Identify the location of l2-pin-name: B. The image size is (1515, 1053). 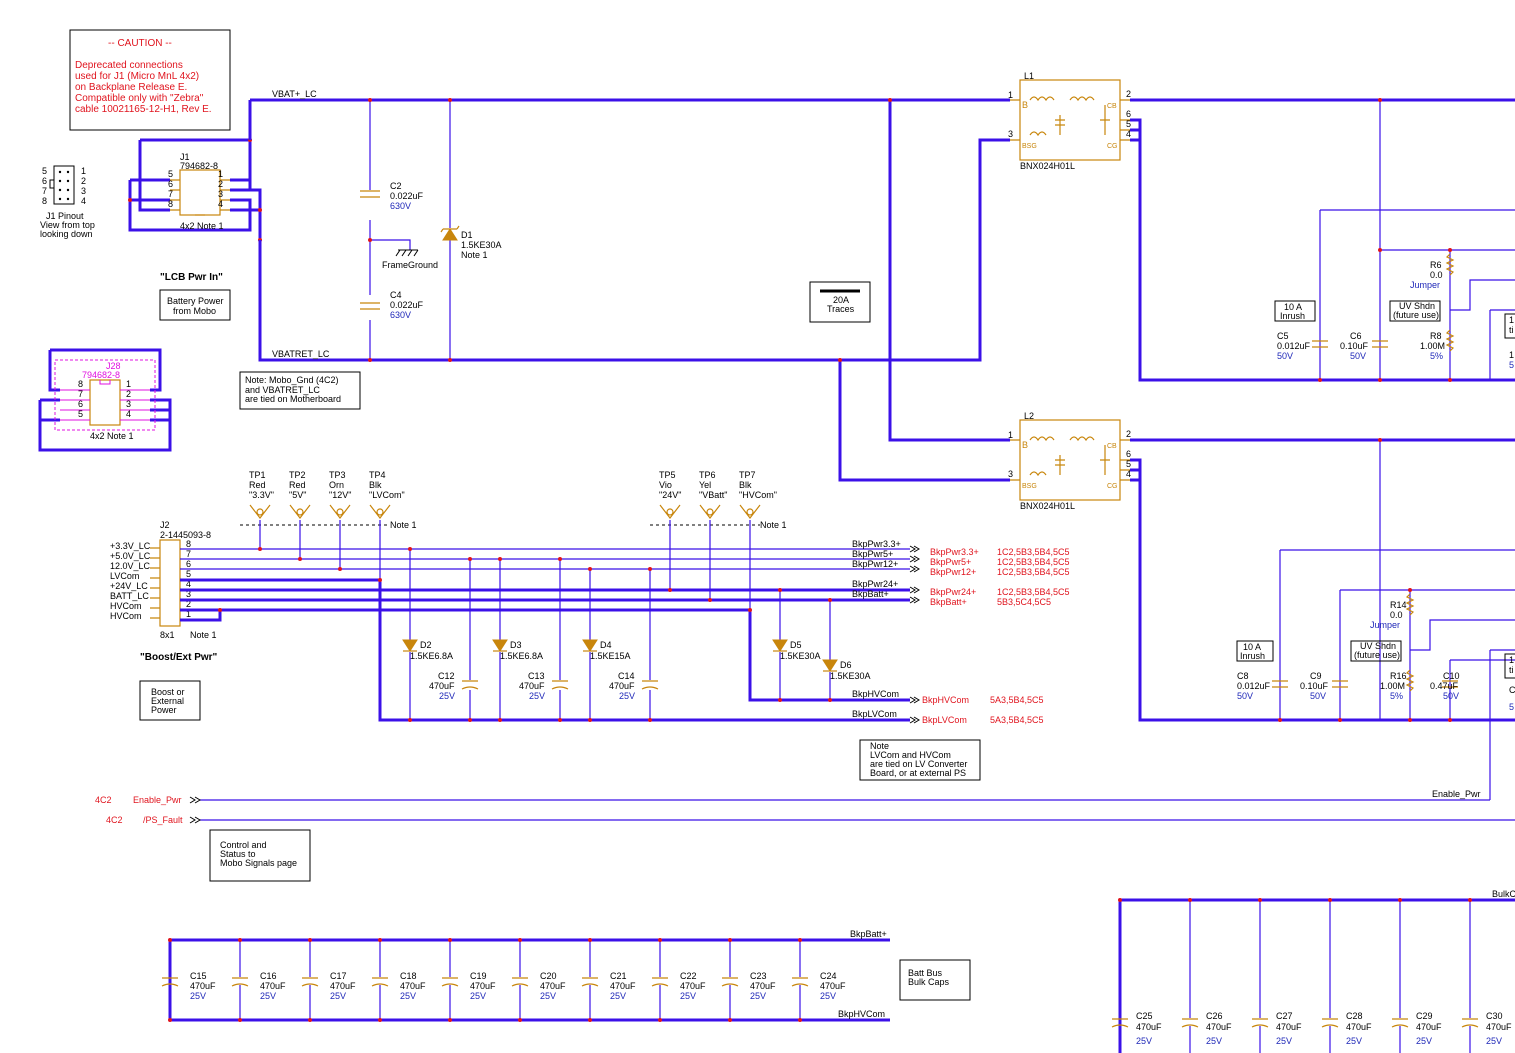
(1025, 445).